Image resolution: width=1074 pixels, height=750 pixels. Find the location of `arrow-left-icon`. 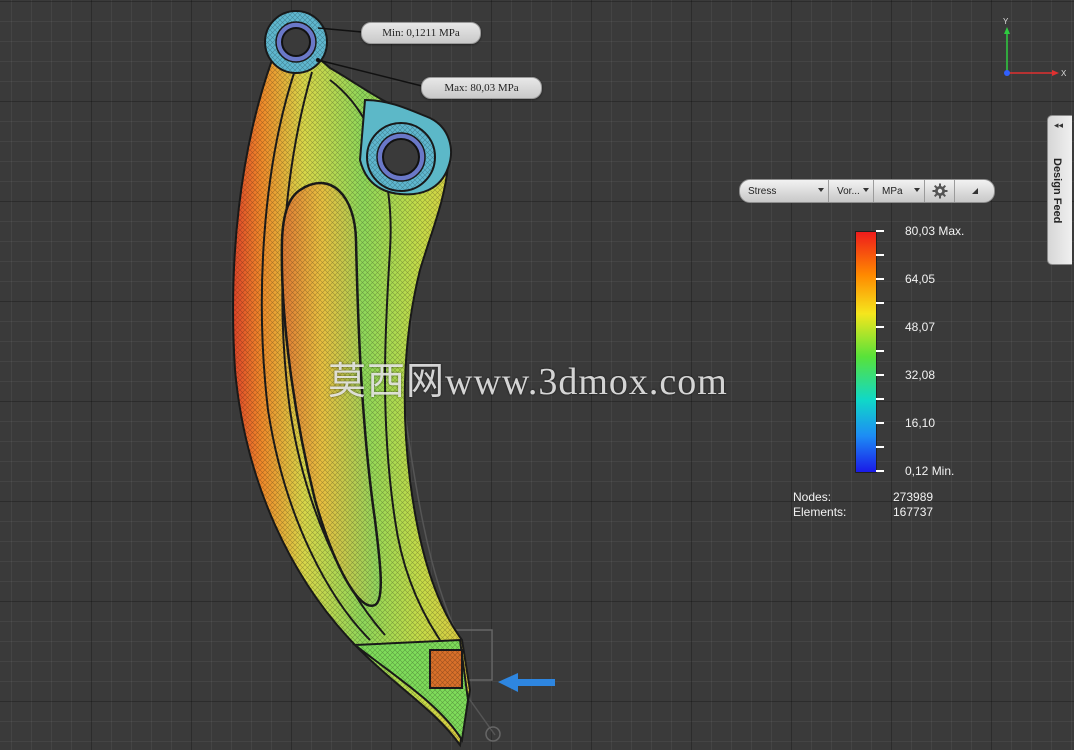

arrow-left-icon is located at coordinates (526, 682).